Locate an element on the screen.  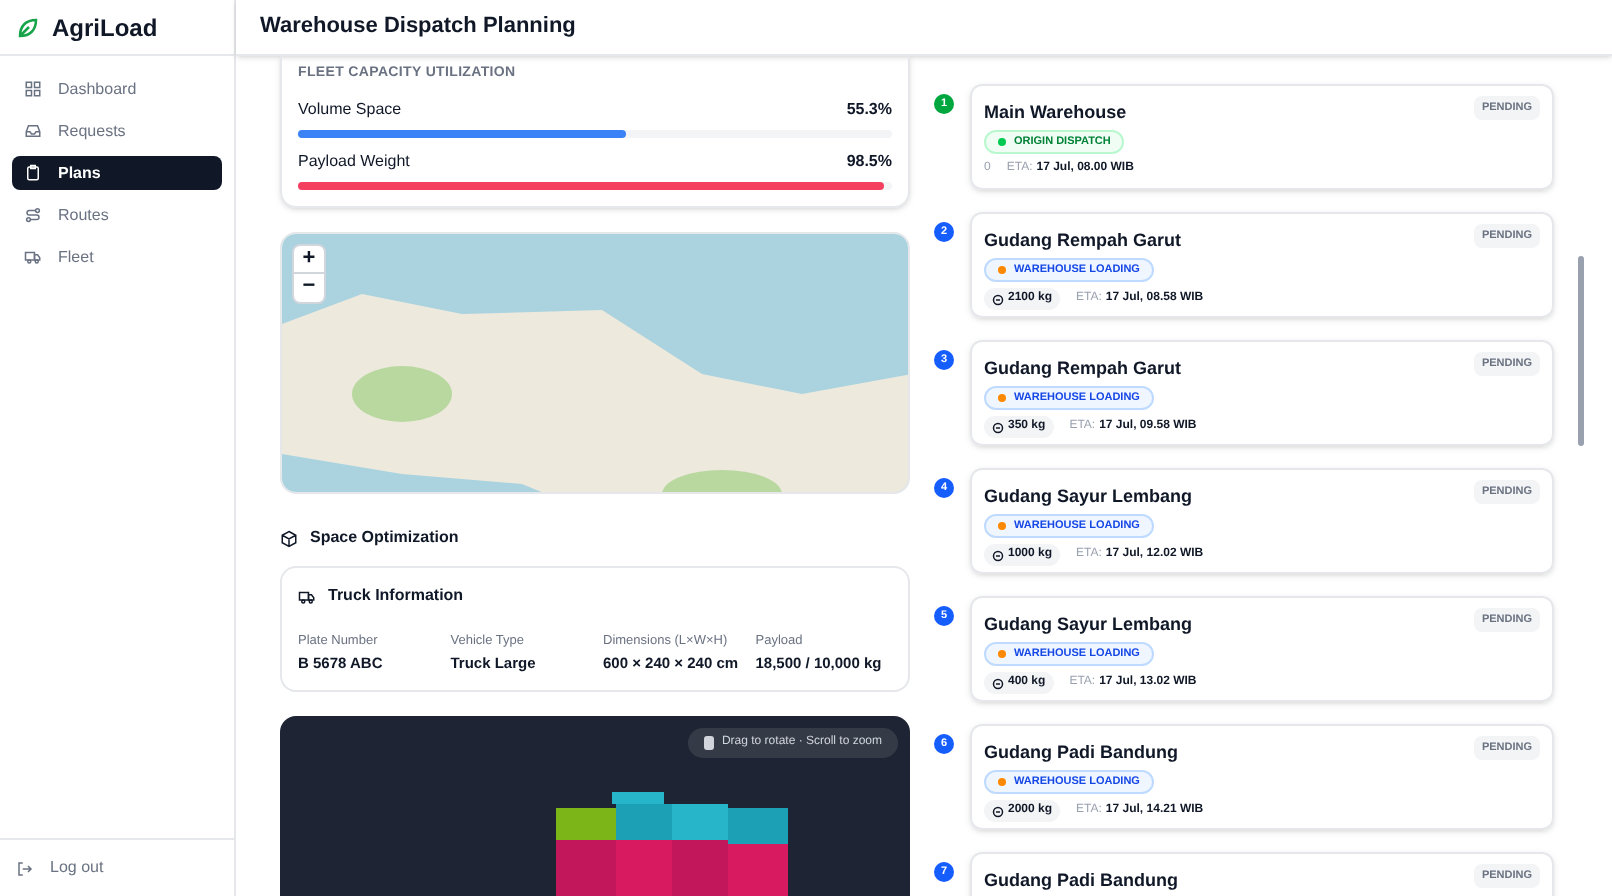
nav-item: Routes is located at coordinates (117, 215).